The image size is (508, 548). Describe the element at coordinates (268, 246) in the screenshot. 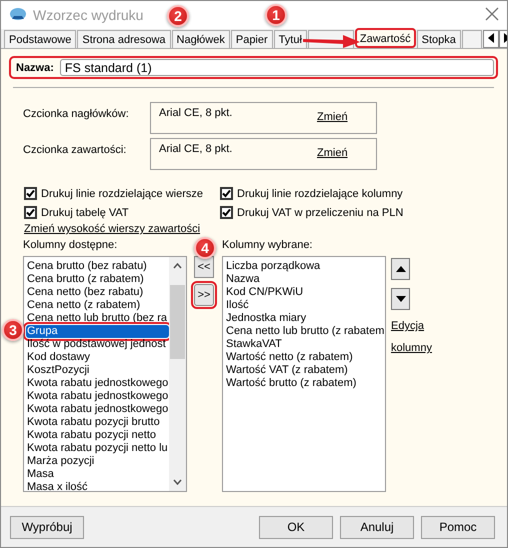

I see `list-label: Kolumny wybrane:` at that location.